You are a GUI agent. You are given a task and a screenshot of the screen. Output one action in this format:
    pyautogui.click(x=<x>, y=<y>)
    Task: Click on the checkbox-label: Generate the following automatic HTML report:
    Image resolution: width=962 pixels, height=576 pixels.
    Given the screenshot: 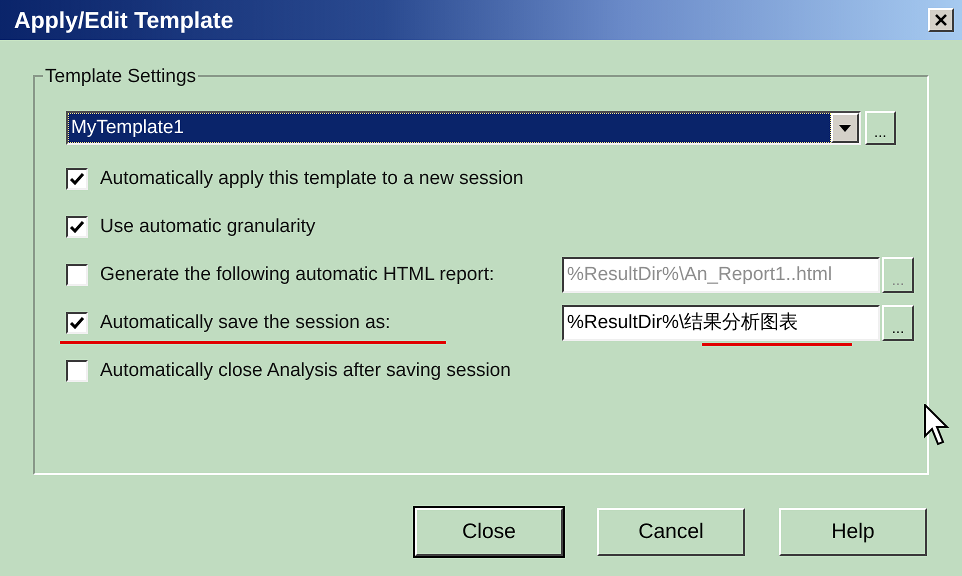 What is the action you would take?
    pyautogui.click(x=298, y=274)
    